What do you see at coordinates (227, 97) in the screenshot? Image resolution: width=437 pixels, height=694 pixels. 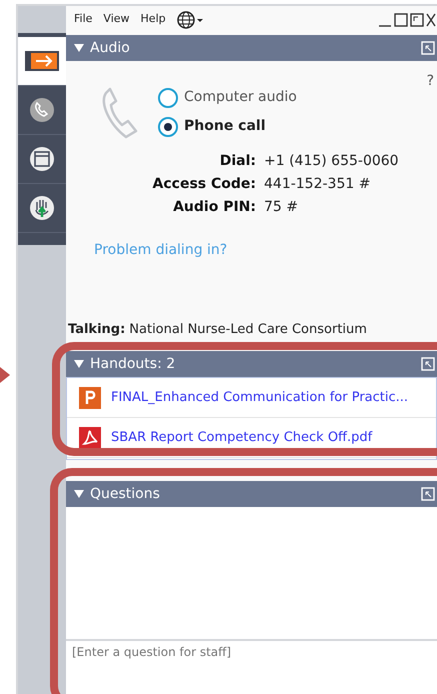 I see `radio-option: Computer audio` at bounding box center [227, 97].